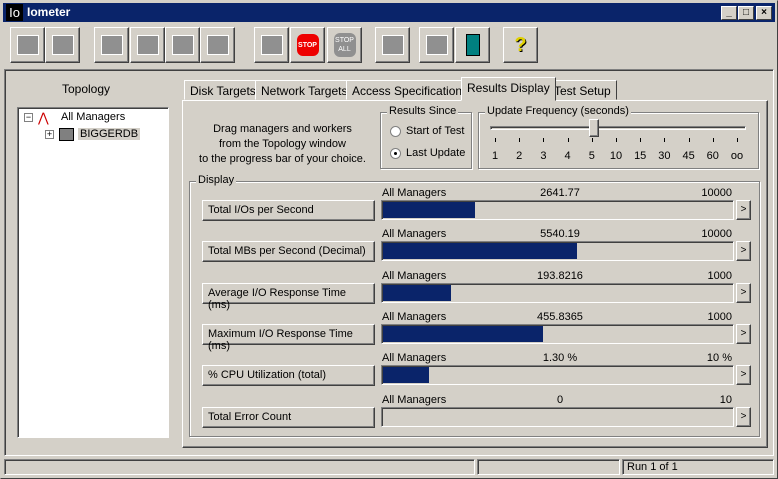  I want to click on tab-test-setup: Test Setup, so click(582, 90).